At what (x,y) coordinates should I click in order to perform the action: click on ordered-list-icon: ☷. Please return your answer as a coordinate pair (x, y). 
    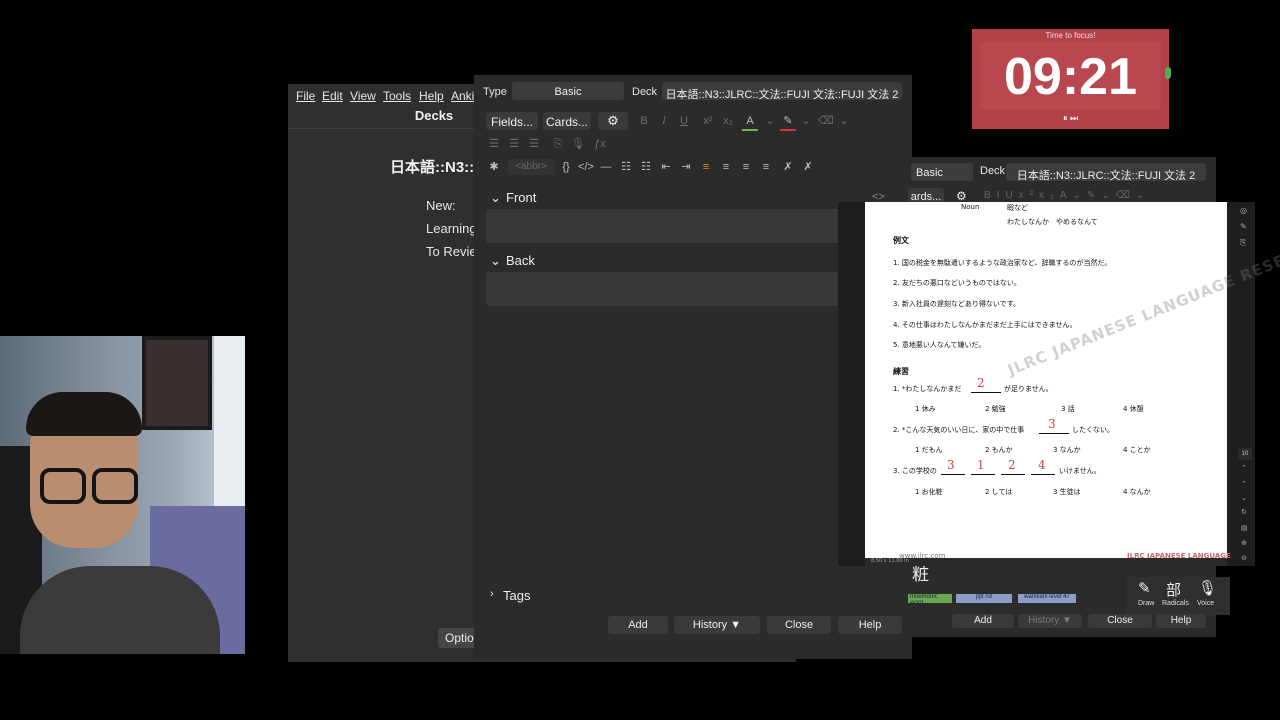
    Looking at the image, I should click on (646, 167).